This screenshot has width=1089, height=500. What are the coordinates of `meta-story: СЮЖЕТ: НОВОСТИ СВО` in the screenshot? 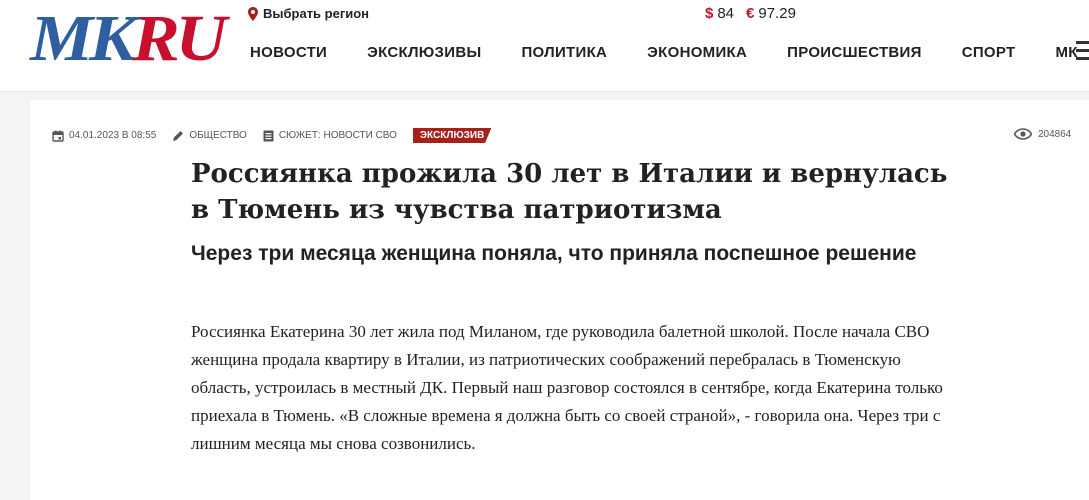 It's located at (330, 136).